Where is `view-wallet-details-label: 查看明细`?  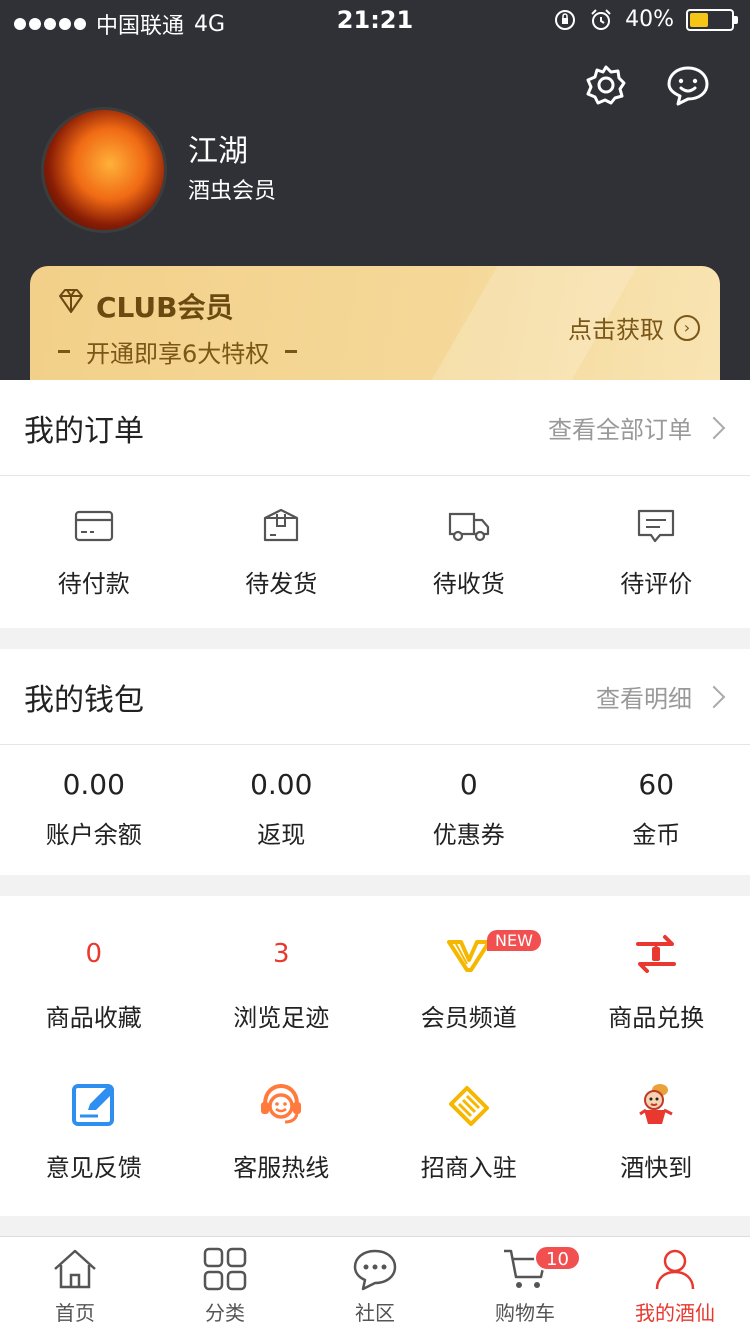 view-wallet-details-label: 查看明细 is located at coordinates (644, 699).